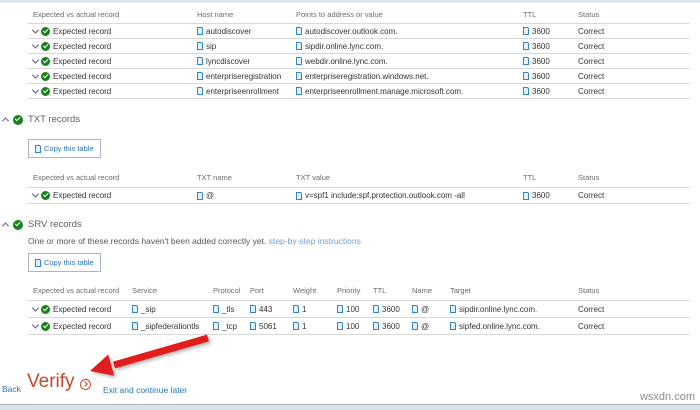 The height and width of the screenshot is (410, 700). What do you see at coordinates (244, 76) in the screenshot?
I see `host-name-value: enterpriseregistration` at bounding box center [244, 76].